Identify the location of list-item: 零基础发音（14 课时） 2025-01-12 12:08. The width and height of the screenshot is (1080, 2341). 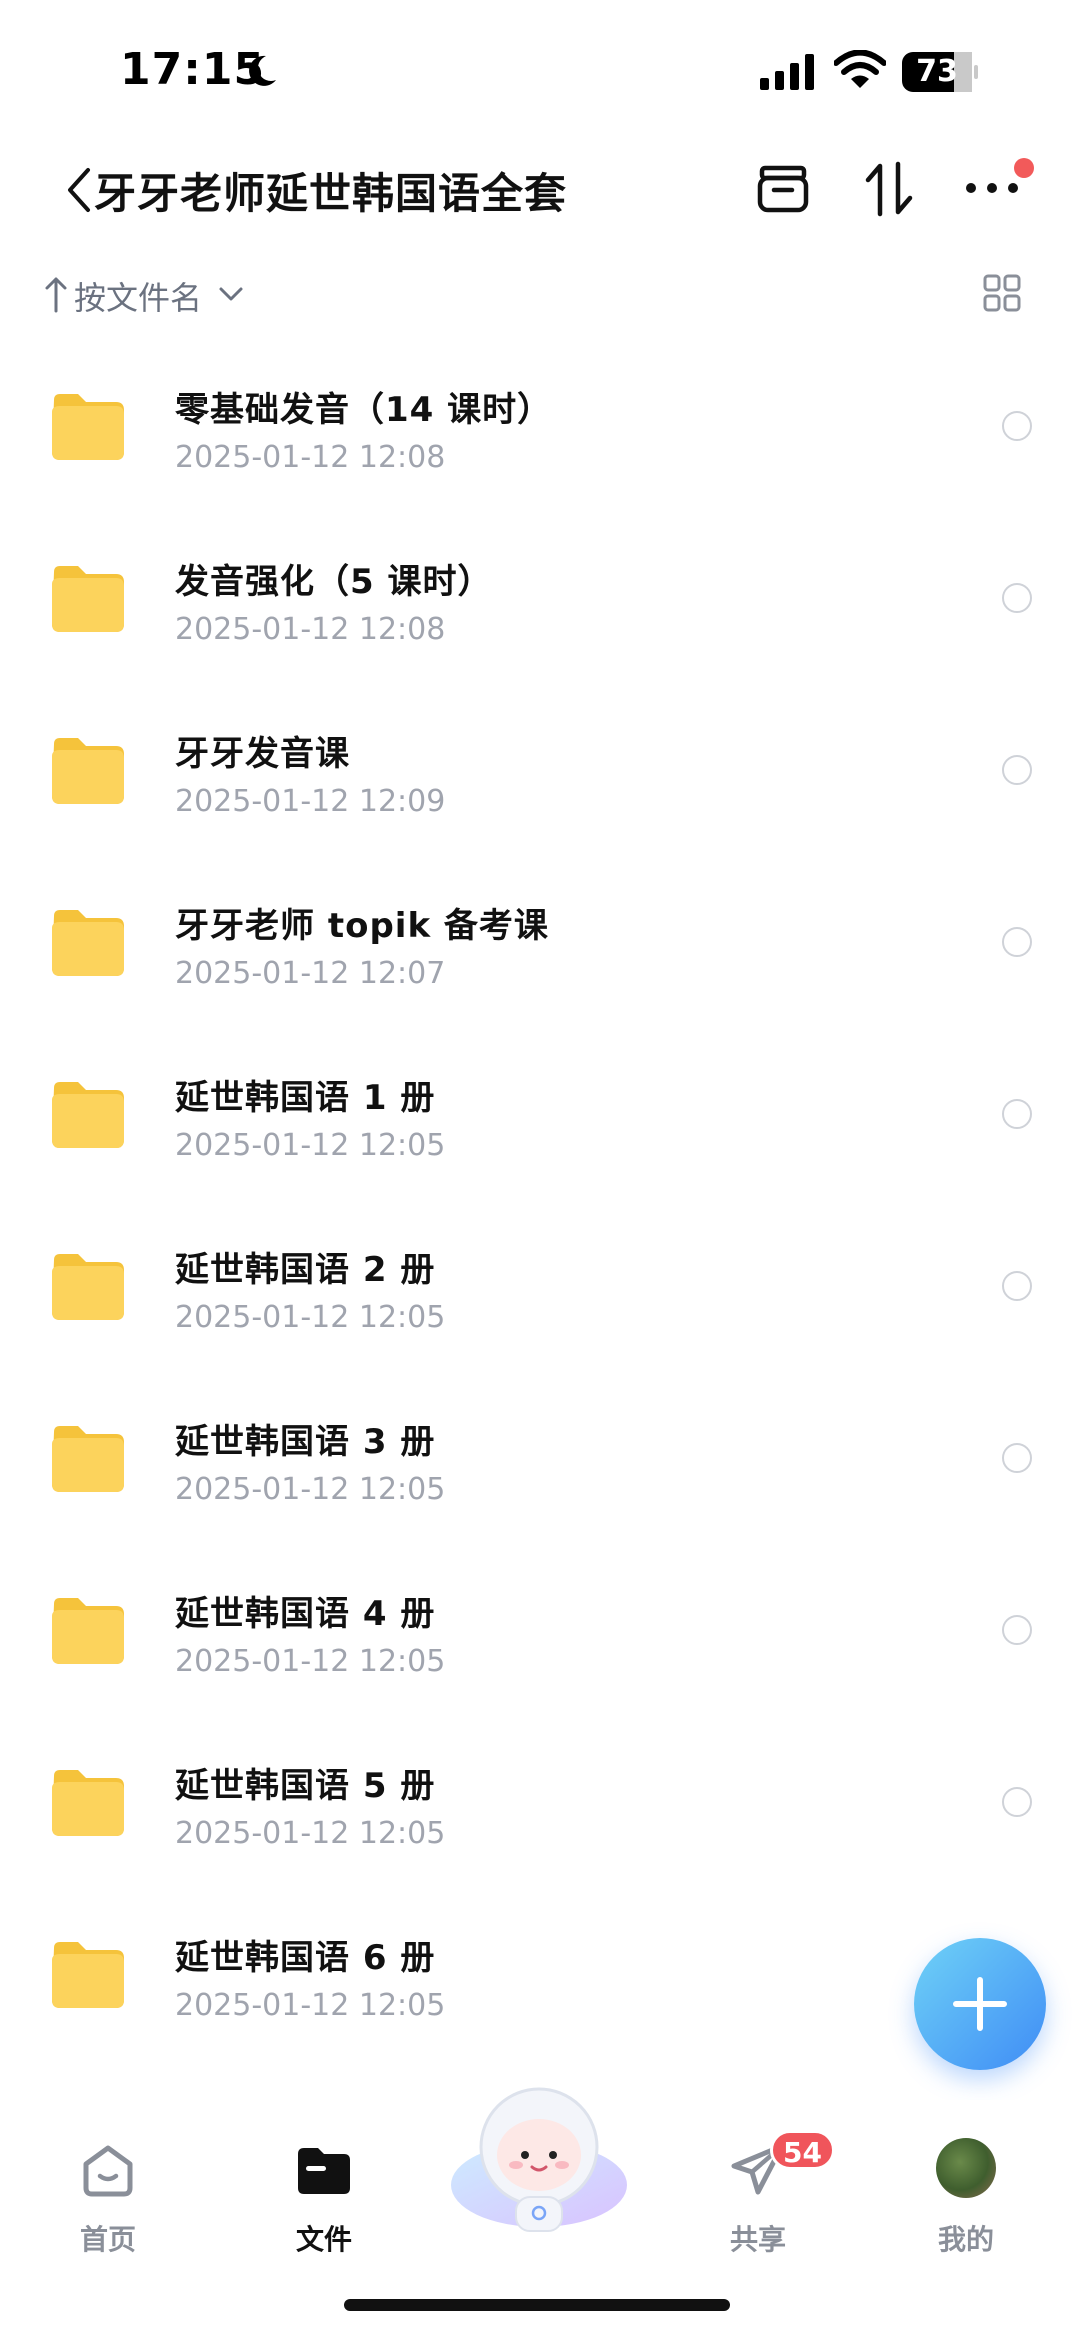
(540, 426).